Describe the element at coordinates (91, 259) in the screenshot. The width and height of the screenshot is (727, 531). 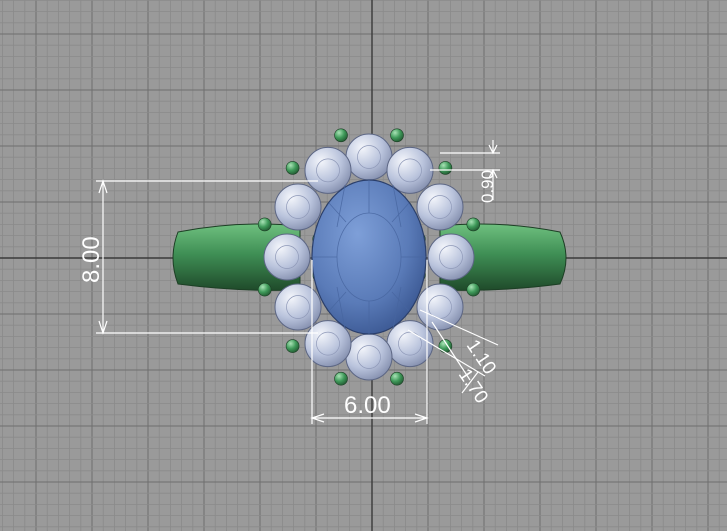
I see `dim-height-label: 8.00` at that location.